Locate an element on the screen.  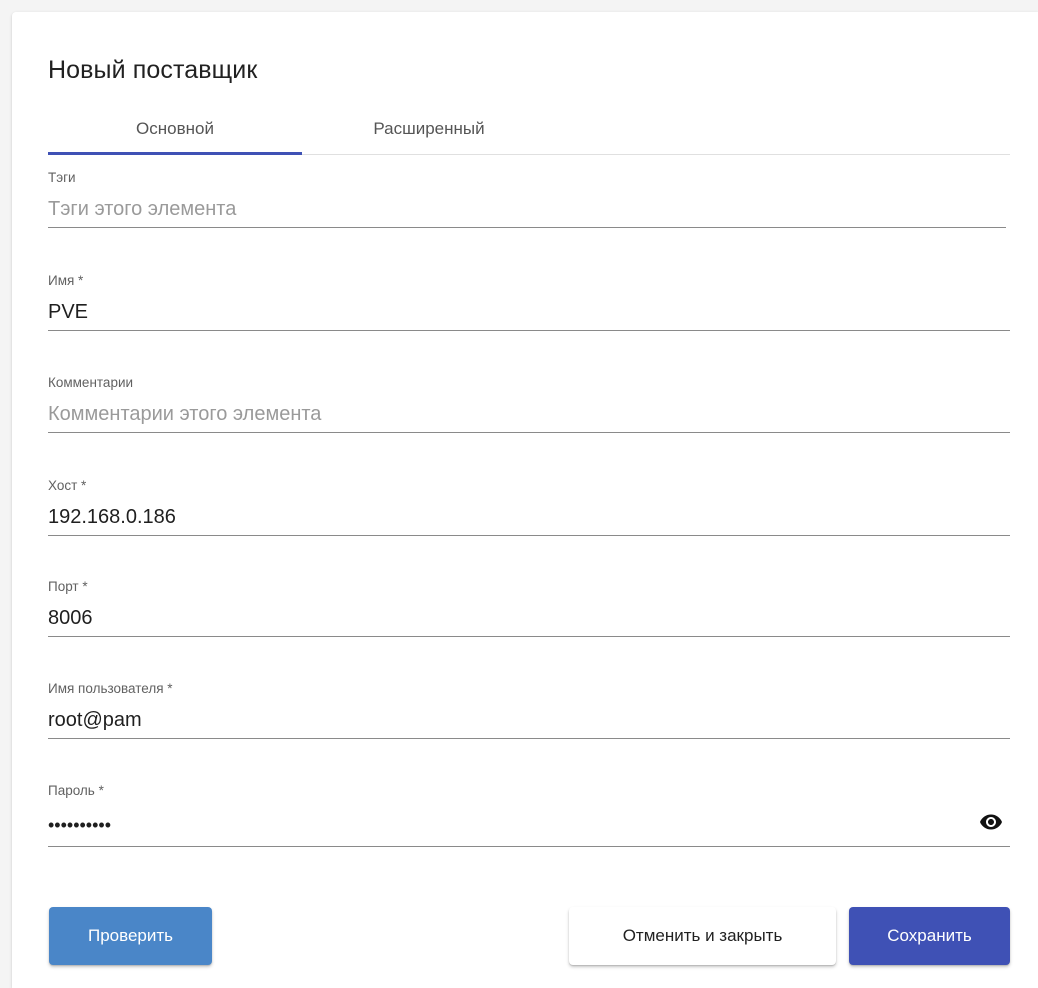
port-field: Порт * is located at coordinates (529, 607).